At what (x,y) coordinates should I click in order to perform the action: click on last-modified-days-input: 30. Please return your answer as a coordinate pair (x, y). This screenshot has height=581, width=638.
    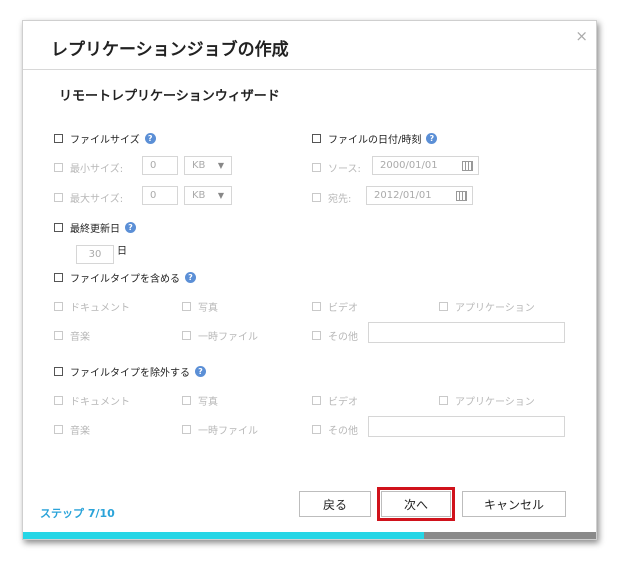
    Looking at the image, I should click on (95, 254).